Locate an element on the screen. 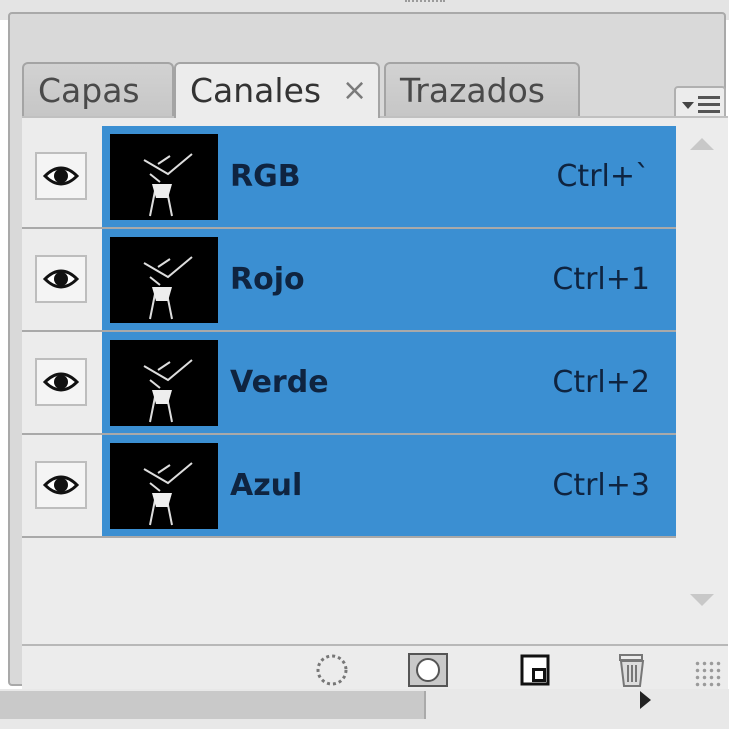  save-selection-mask-icon is located at coordinates (428, 670).